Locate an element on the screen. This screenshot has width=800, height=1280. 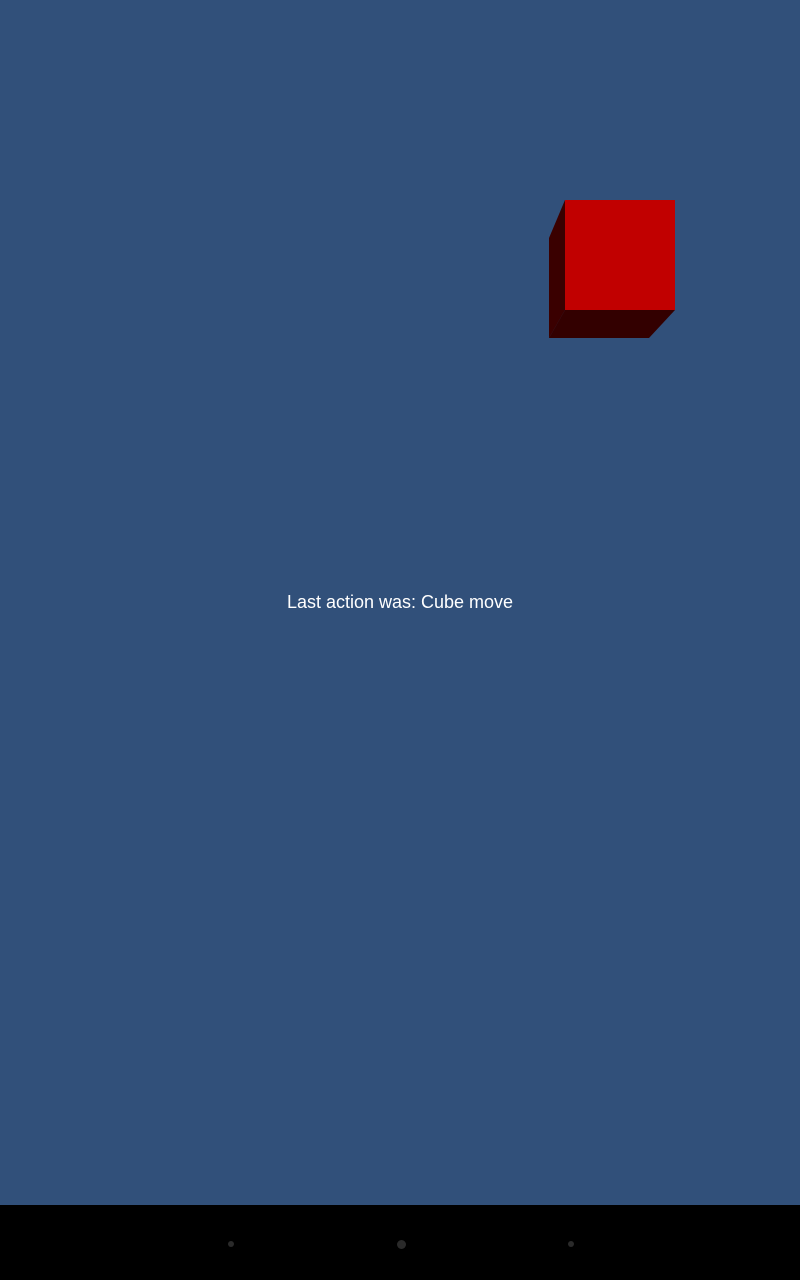
navigation-bar is located at coordinates (400, 1242).